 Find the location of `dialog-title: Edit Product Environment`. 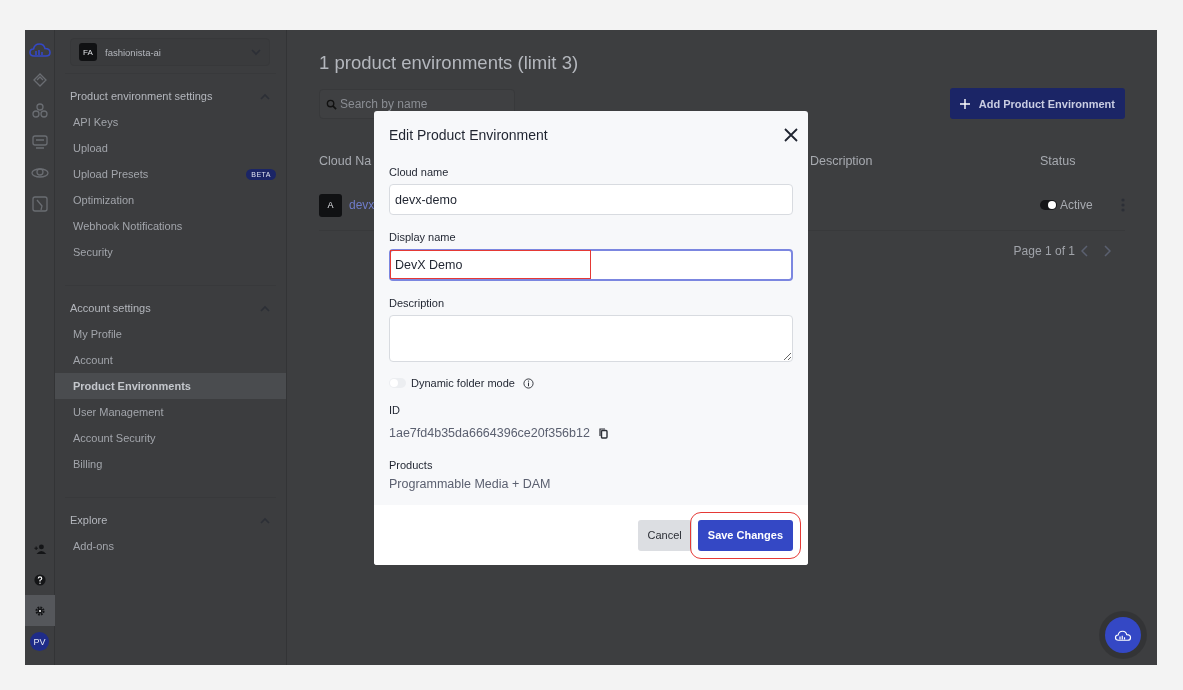

dialog-title: Edit Product Environment is located at coordinates (468, 135).